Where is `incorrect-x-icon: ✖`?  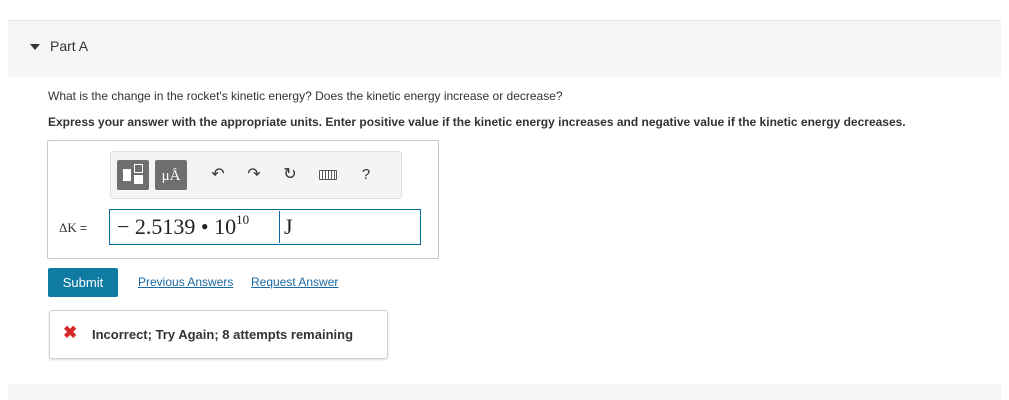
incorrect-x-icon: ✖ is located at coordinates (70, 332).